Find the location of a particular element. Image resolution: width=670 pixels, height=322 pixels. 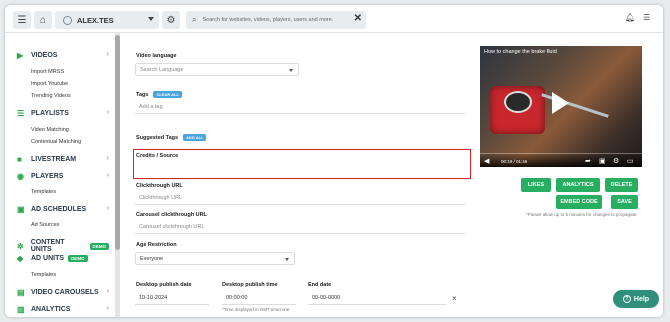

account-name: ALEX.TES is located at coordinates (95, 20).